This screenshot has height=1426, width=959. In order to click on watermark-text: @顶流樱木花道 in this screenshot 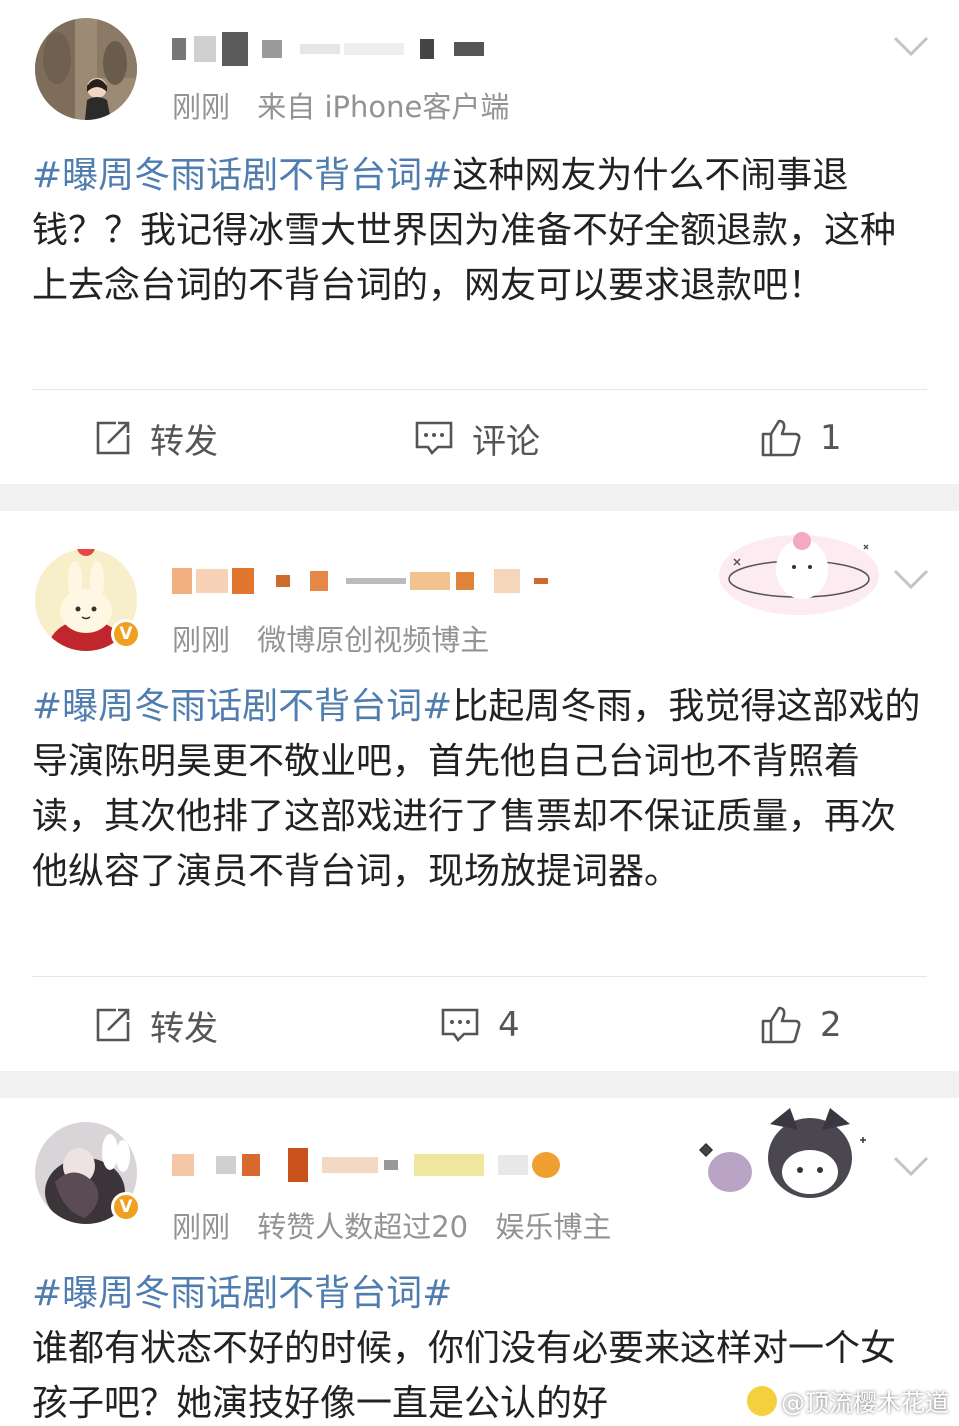, I will do `click(865, 1403)`.